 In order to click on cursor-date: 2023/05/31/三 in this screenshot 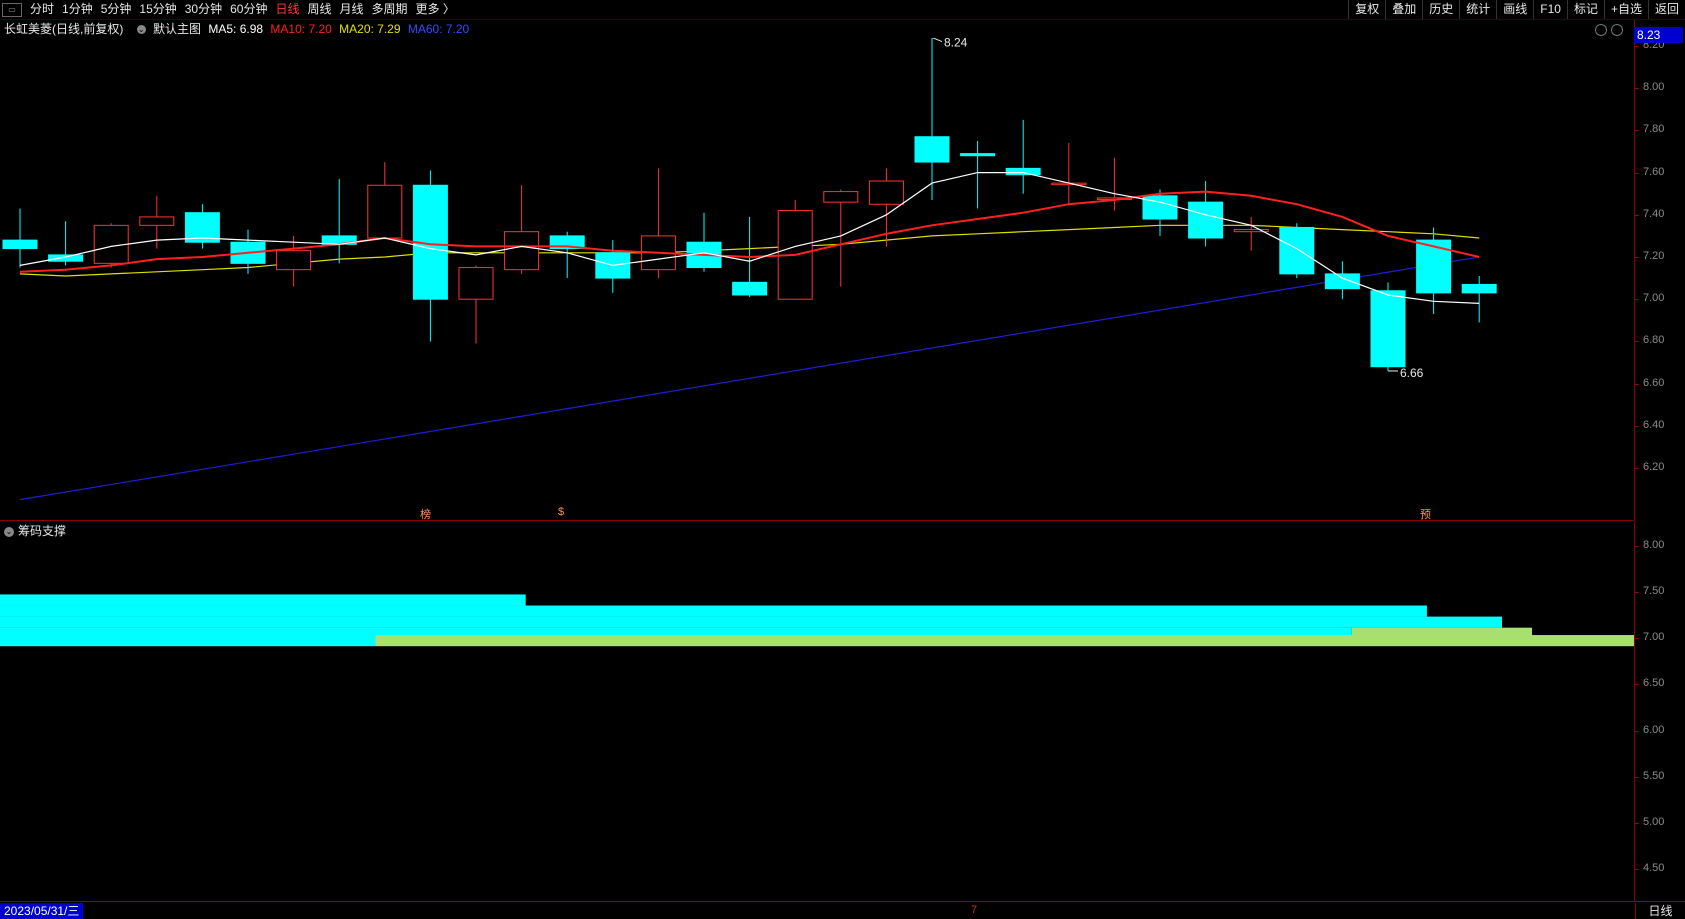, I will do `click(42, 911)`.